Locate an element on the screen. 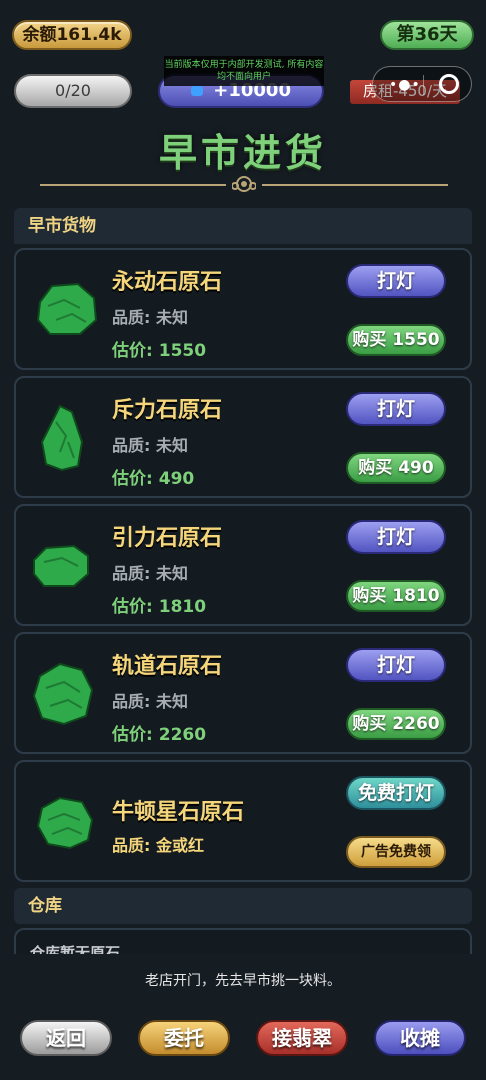 Image resolution: width=486 pixels, height=1080 pixels. jade-button: 接翡翠 is located at coordinates (302, 1038).